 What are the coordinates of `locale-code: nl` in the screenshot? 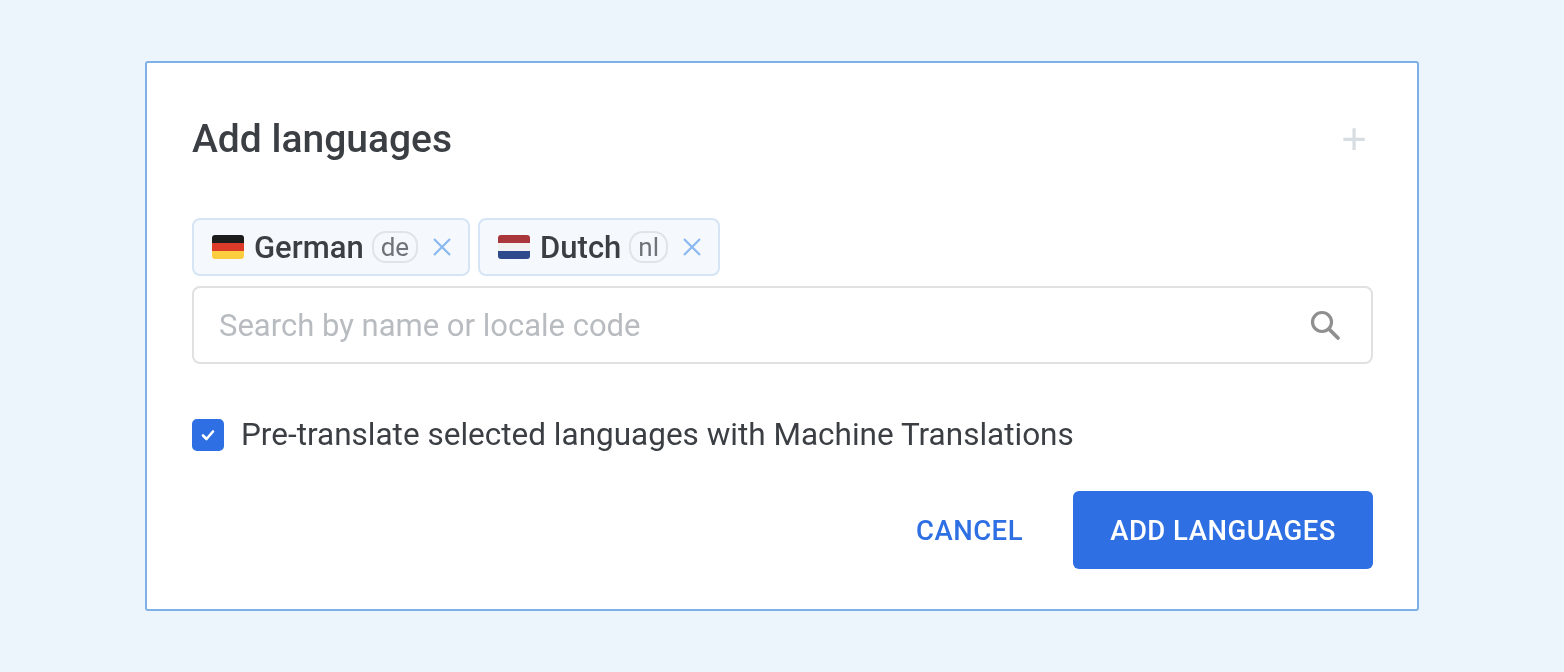 It's located at (648, 247).